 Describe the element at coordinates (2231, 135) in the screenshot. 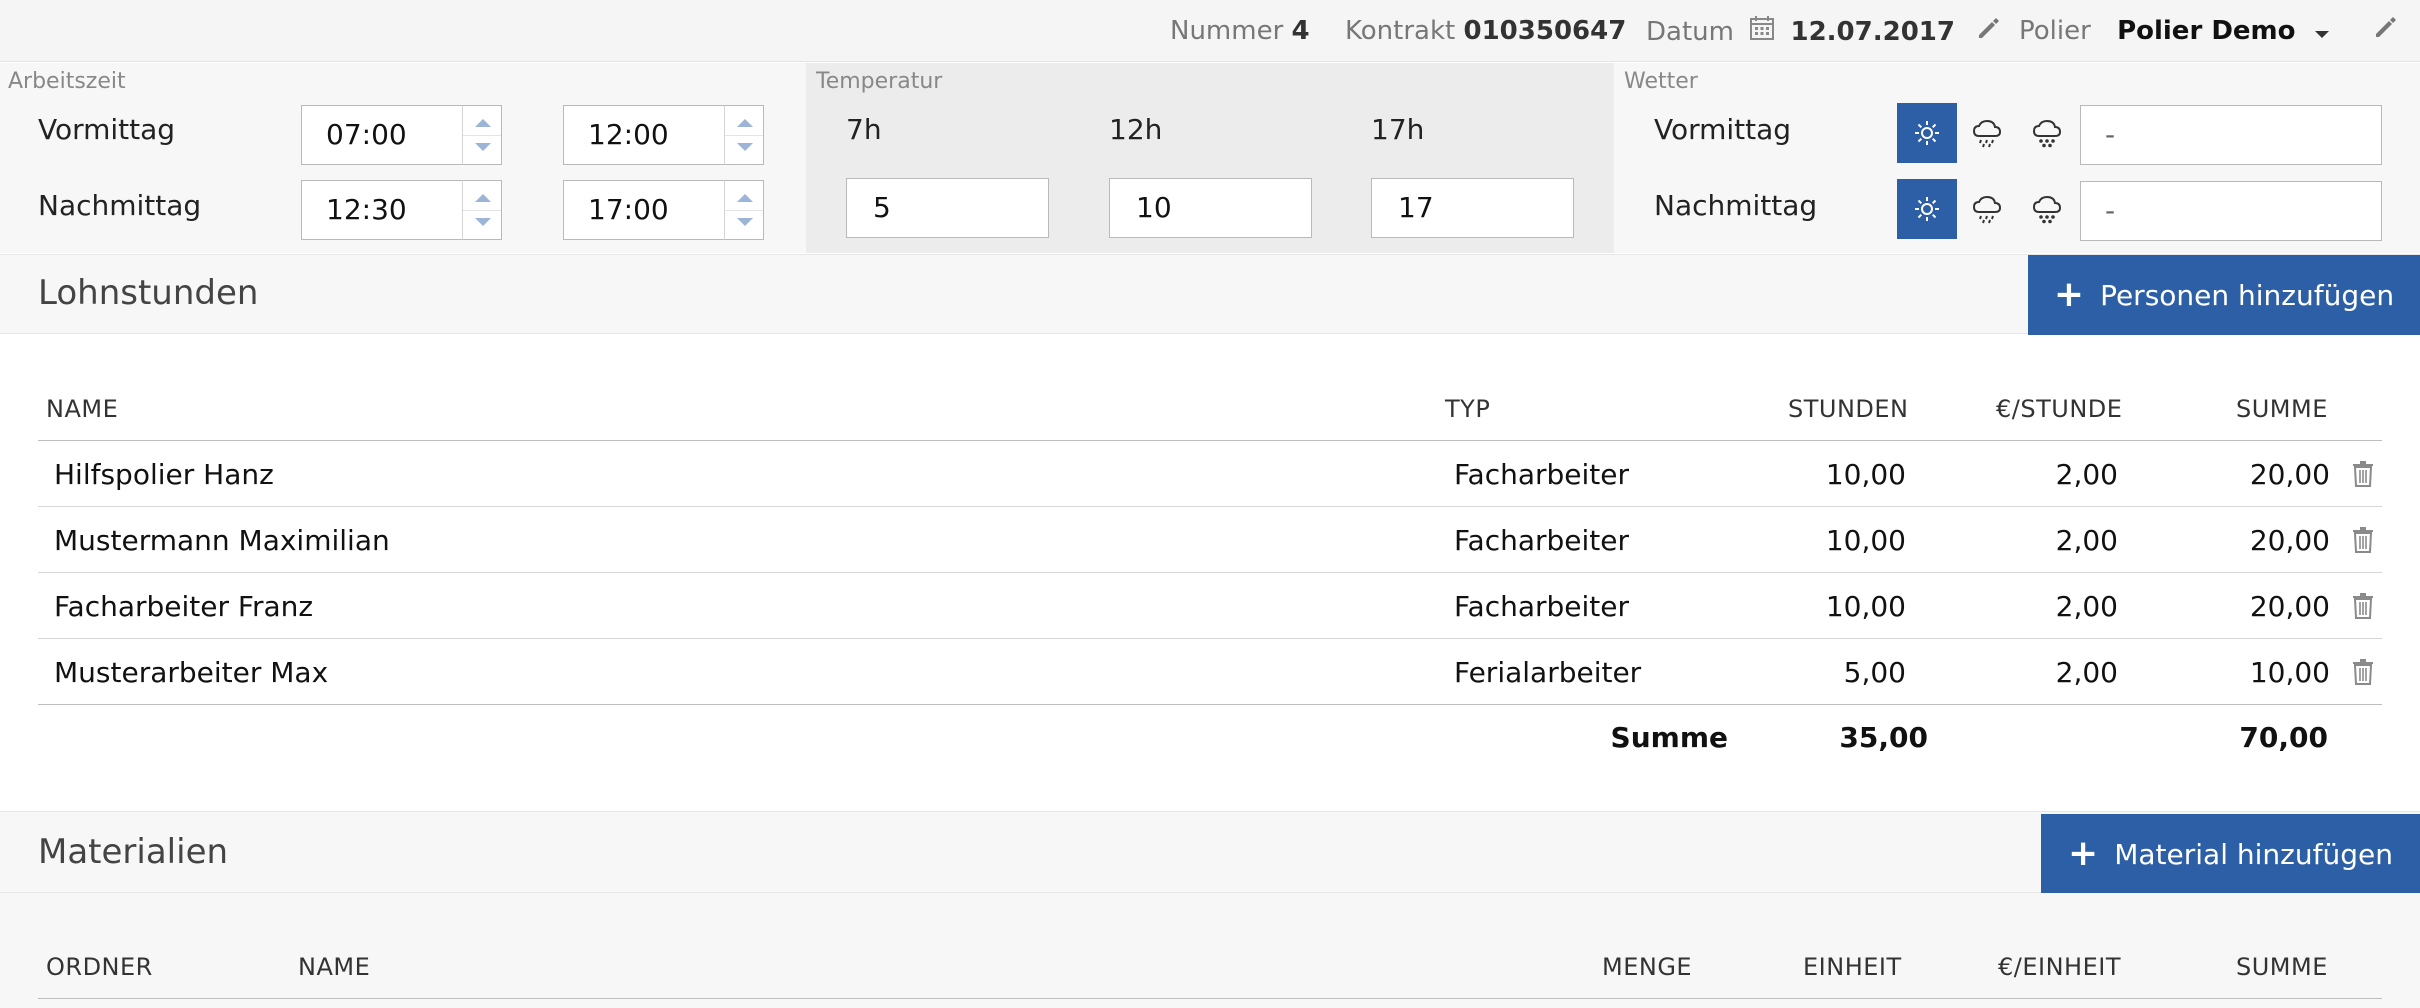

I see `wetter-vormittag-input: -` at that location.